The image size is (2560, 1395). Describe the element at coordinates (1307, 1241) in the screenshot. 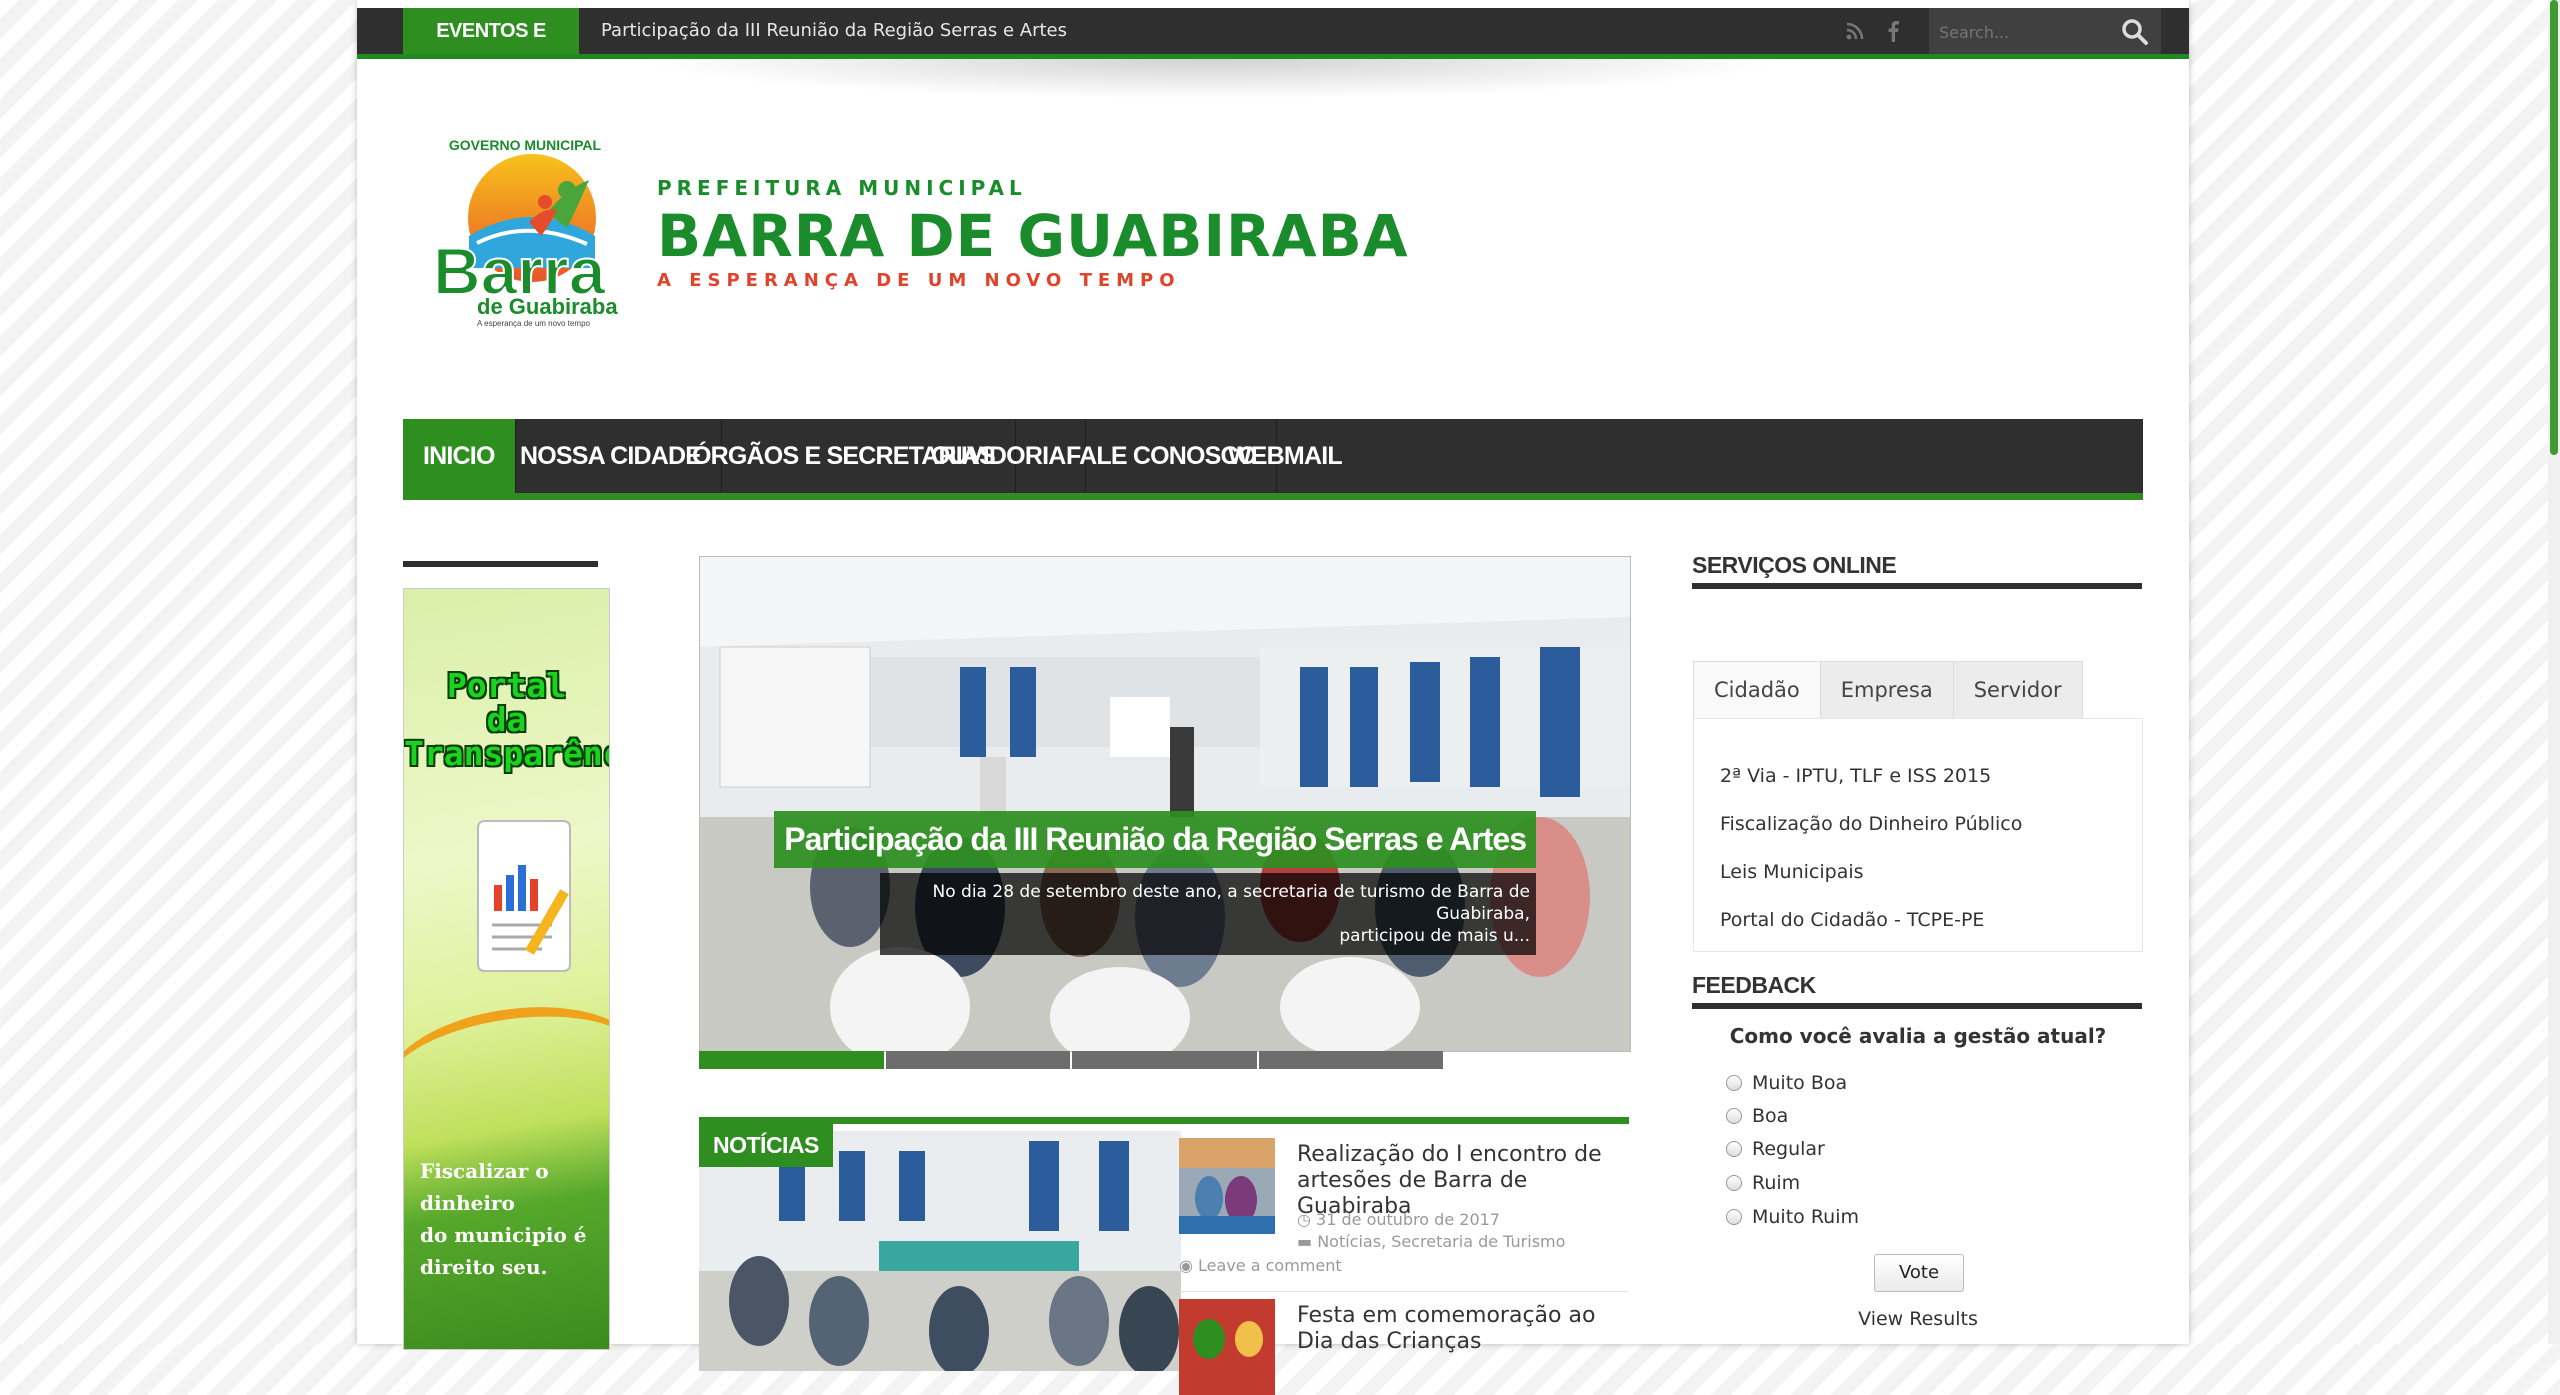

I see `folder-icon: ▬` at that location.